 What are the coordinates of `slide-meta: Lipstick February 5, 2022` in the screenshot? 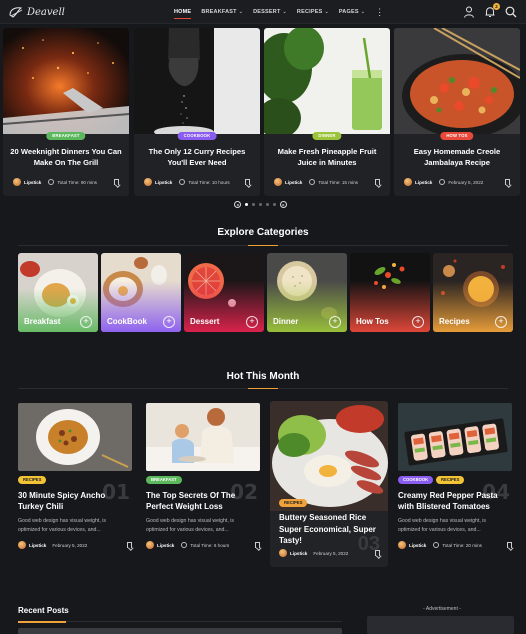 It's located at (457, 182).